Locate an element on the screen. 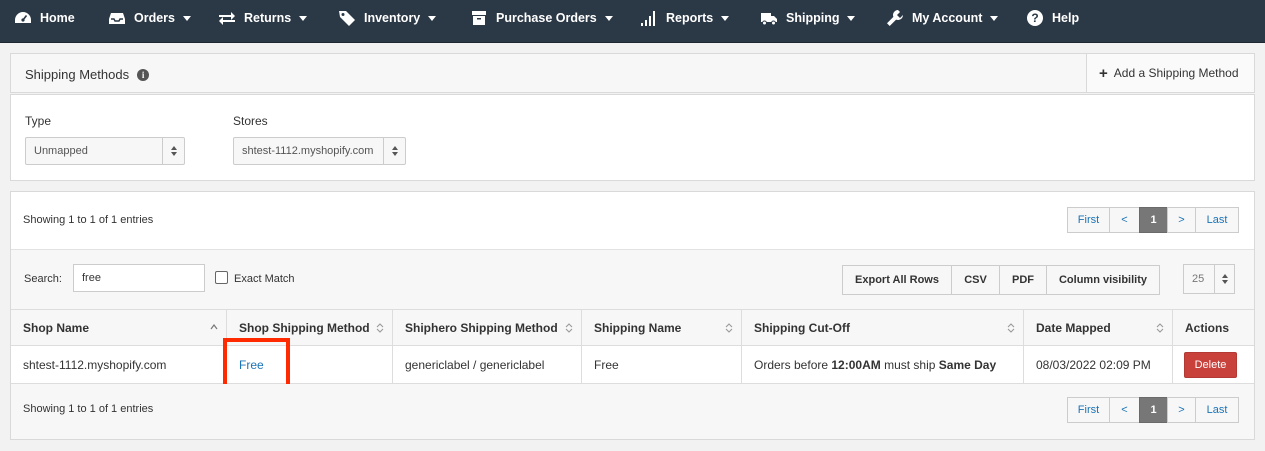 The width and height of the screenshot is (1265, 451). column-header-label: Shiphero Shipping Method is located at coordinates (481, 327).